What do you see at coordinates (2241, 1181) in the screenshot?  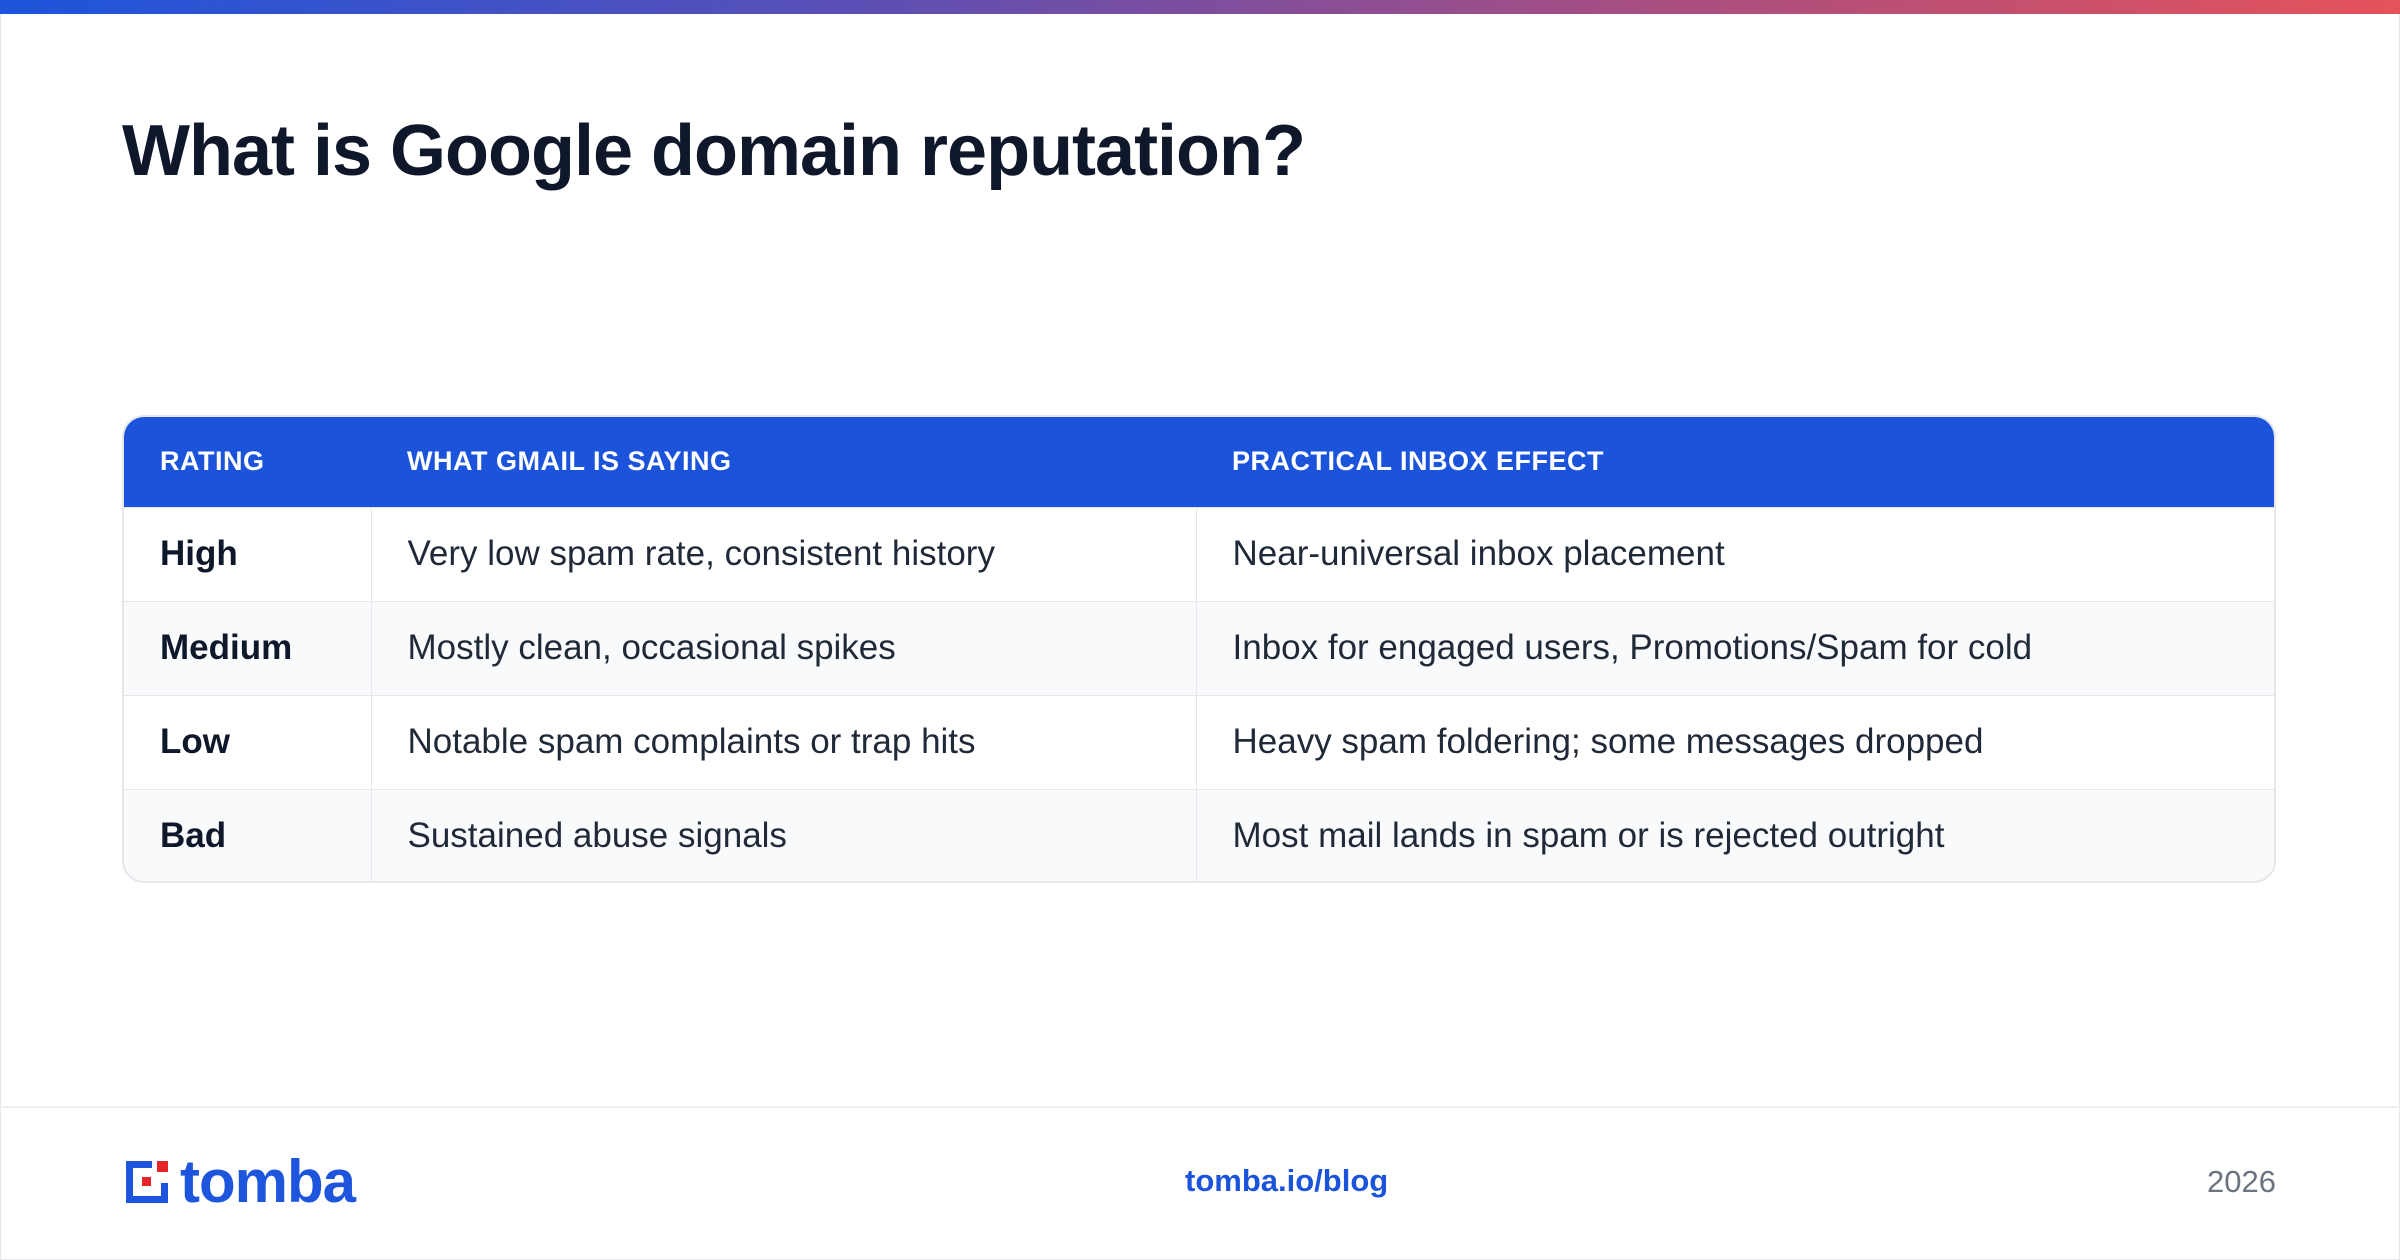 I see `footer-year: 2026` at bounding box center [2241, 1181].